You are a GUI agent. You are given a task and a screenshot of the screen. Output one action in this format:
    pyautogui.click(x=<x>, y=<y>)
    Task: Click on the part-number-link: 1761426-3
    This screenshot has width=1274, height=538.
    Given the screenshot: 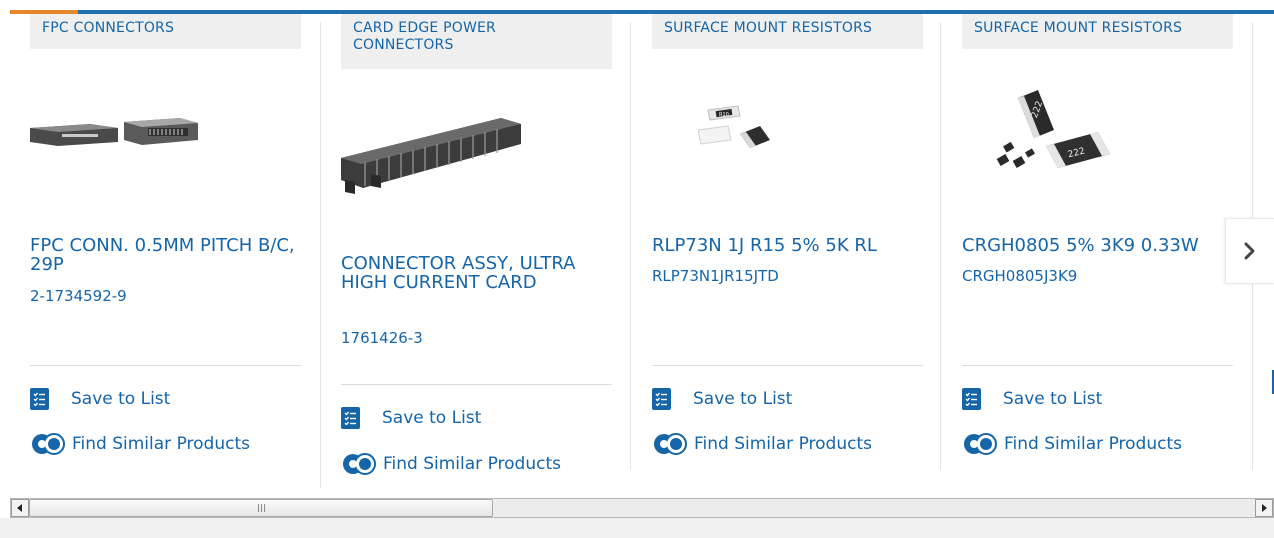 What is the action you would take?
    pyautogui.click(x=382, y=338)
    